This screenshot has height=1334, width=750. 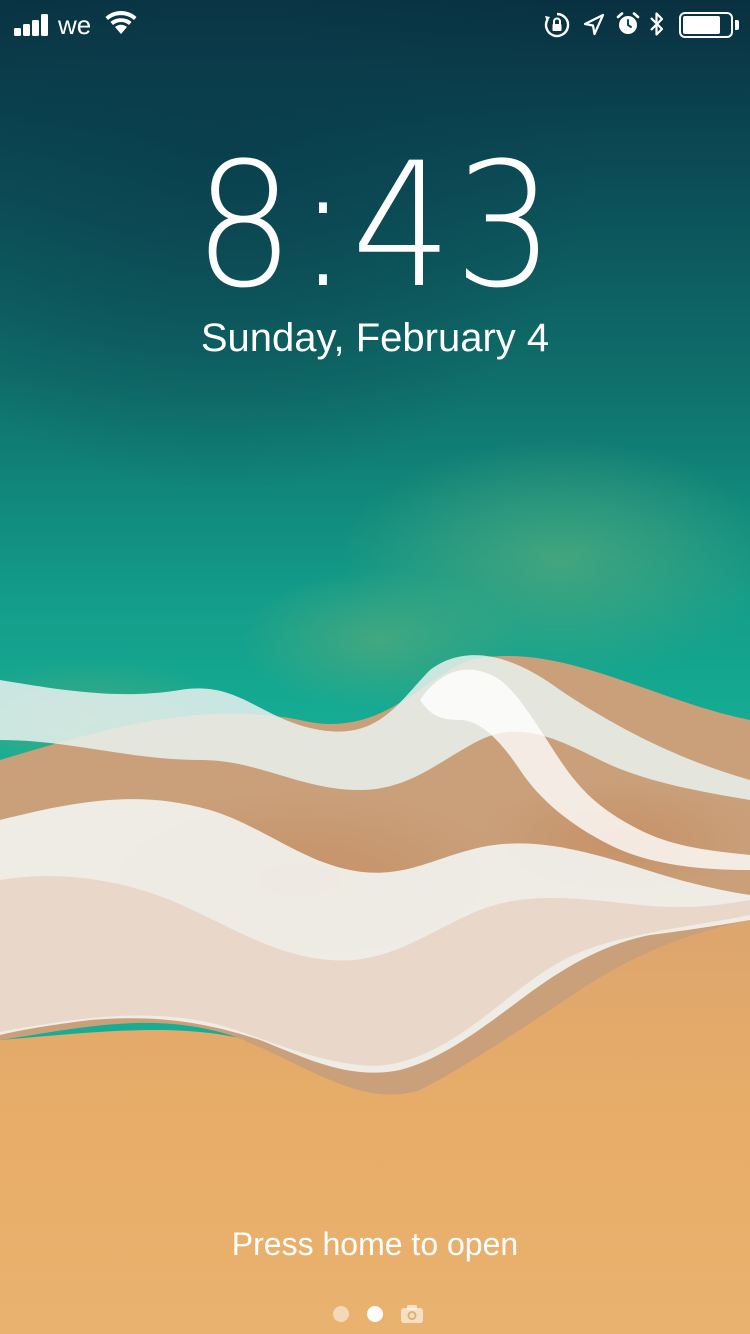 What do you see at coordinates (375, 225) in the screenshot?
I see `lock-screen-time: 8:43` at bounding box center [375, 225].